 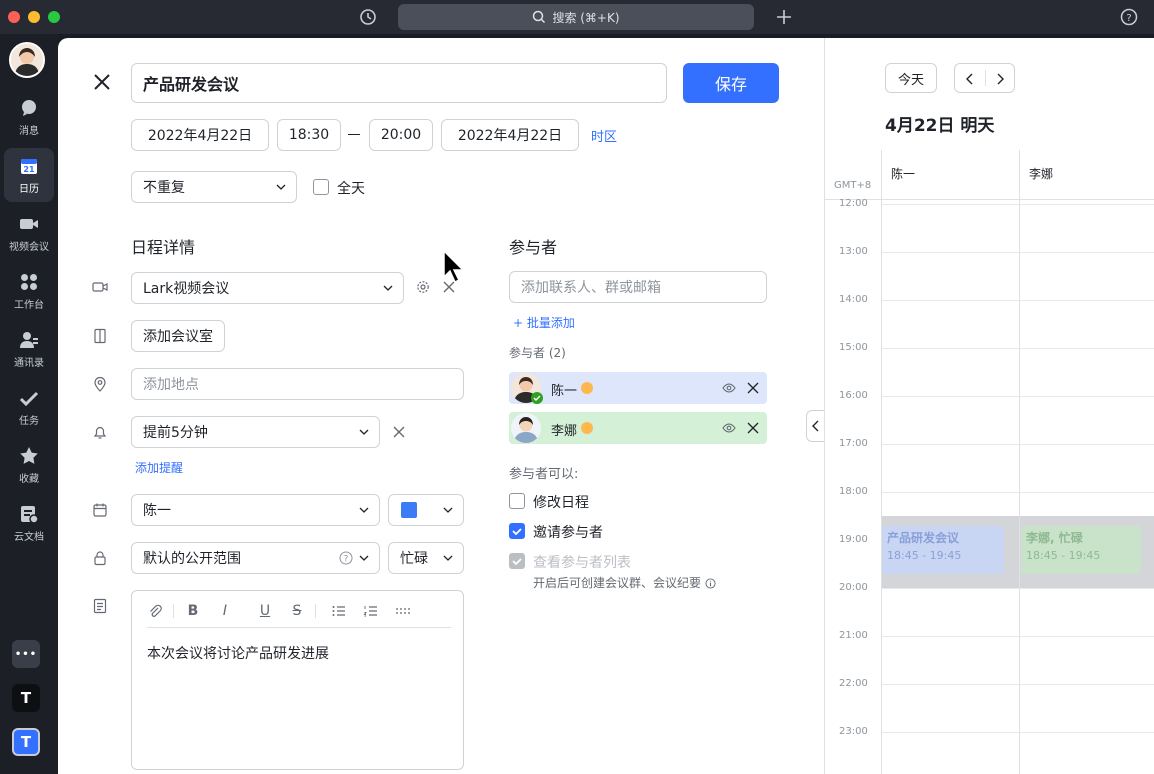 What do you see at coordinates (1000, 79) in the screenshot?
I see `next-day-button` at bounding box center [1000, 79].